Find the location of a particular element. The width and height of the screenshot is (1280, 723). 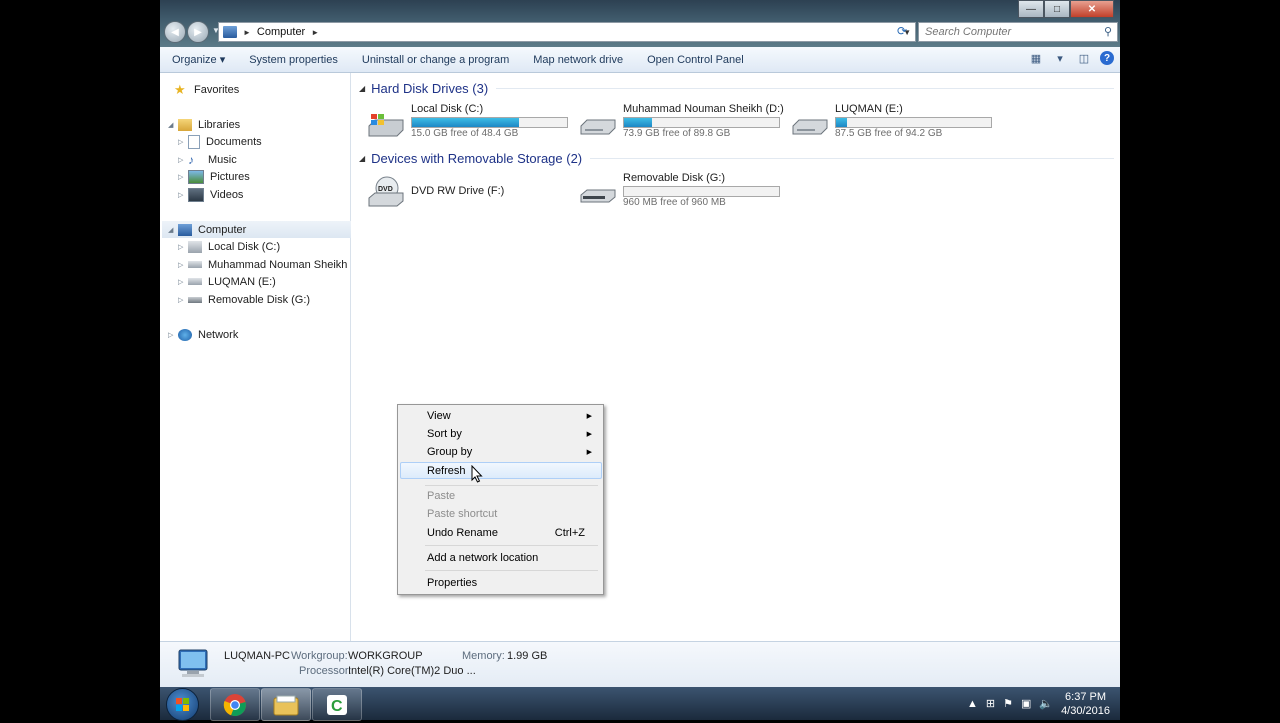

title-bar: — □ ✕ ◀ ▶ ▼ ► Computer ► ▼ ⟳ ⚲ is located at coordinates (640, 23).